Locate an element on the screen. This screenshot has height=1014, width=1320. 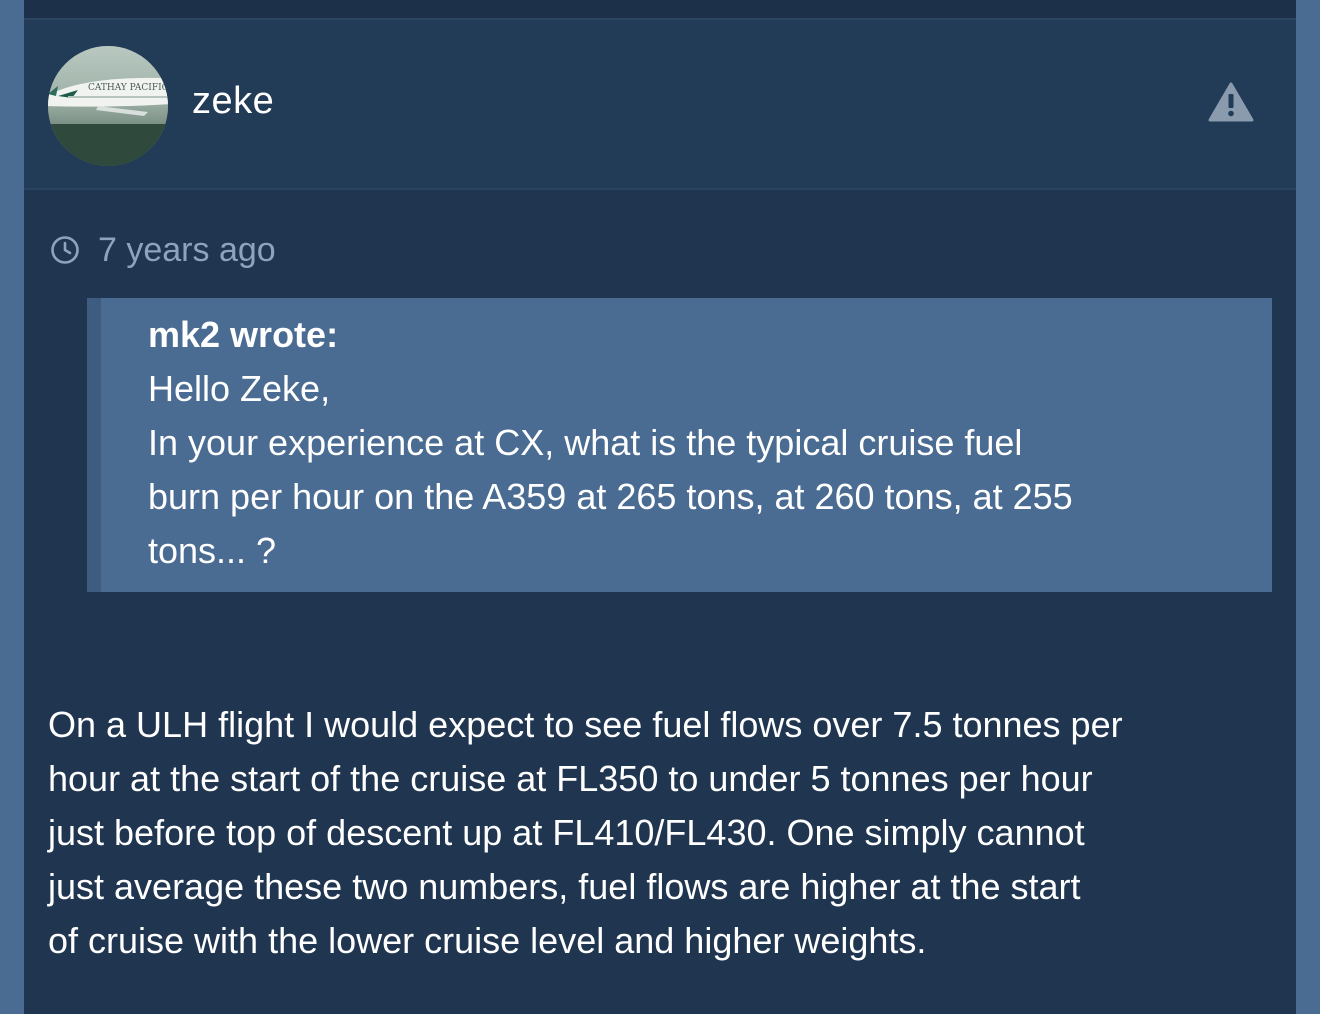
quote-line: tons... ? is located at coordinates (212, 550).